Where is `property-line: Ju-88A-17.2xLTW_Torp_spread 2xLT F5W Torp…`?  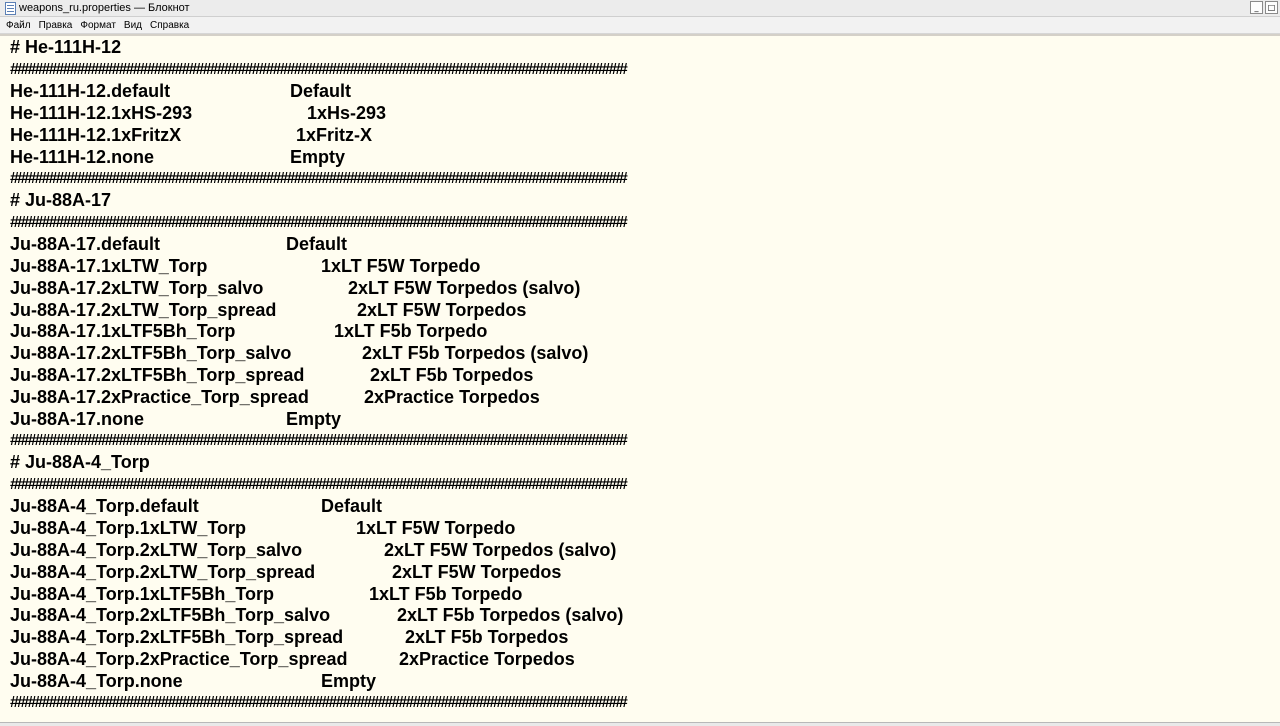 property-line: Ju-88A-17.2xLTW_Torp_spread 2xLT F5W Torp… is located at coordinates (645, 310).